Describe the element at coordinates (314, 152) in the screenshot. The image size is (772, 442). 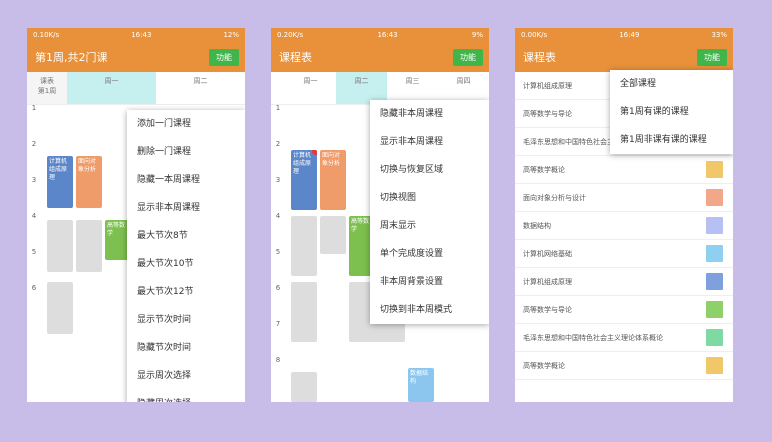
I see `conflict-badge` at that location.